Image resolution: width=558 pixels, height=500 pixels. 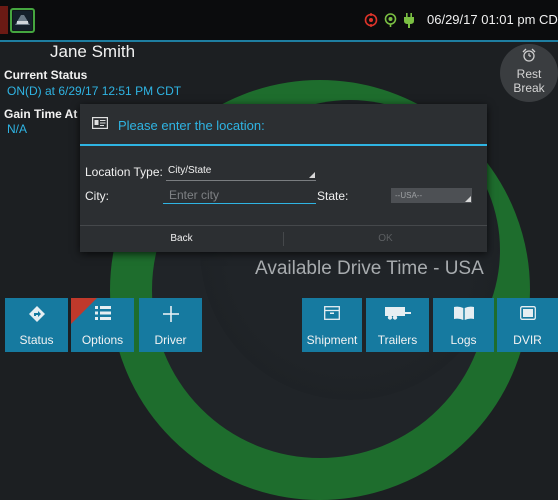 What do you see at coordinates (102, 325) in the screenshot?
I see `nav-options-button: Options` at bounding box center [102, 325].